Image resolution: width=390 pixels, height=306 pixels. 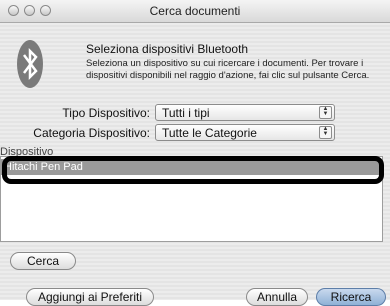 What do you see at coordinates (277, 297) in the screenshot?
I see `cancel-button: Annulla` at bounding box center [277, 297].